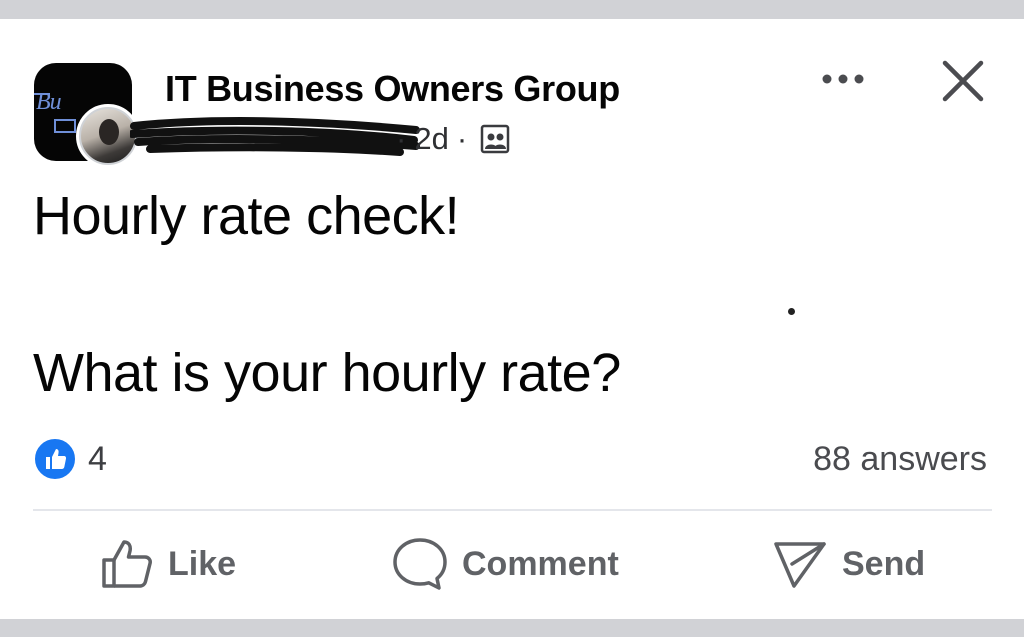 The width and height of the screenshot is (1024, 637). Describe the element at coordinates (55, 459) in the screenshot. I see `like-reaction-icon` at that location.